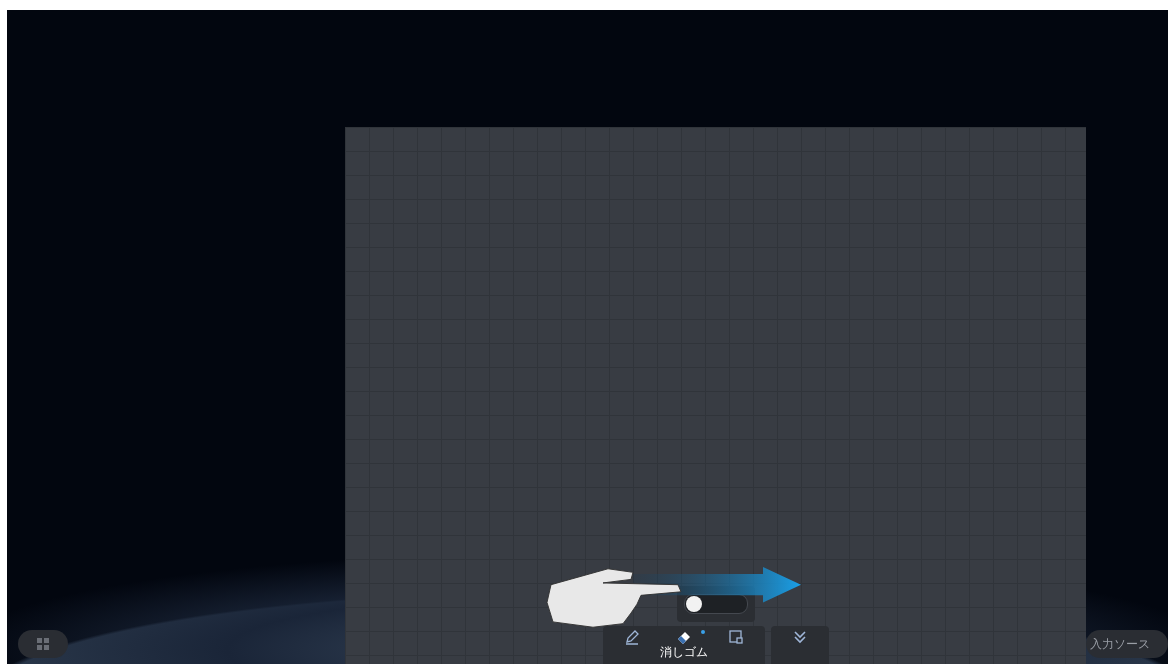  What do you see at coordinates (631, 637) in the screenshot?
I see `pen-icon` at bounding box center [631, 637].